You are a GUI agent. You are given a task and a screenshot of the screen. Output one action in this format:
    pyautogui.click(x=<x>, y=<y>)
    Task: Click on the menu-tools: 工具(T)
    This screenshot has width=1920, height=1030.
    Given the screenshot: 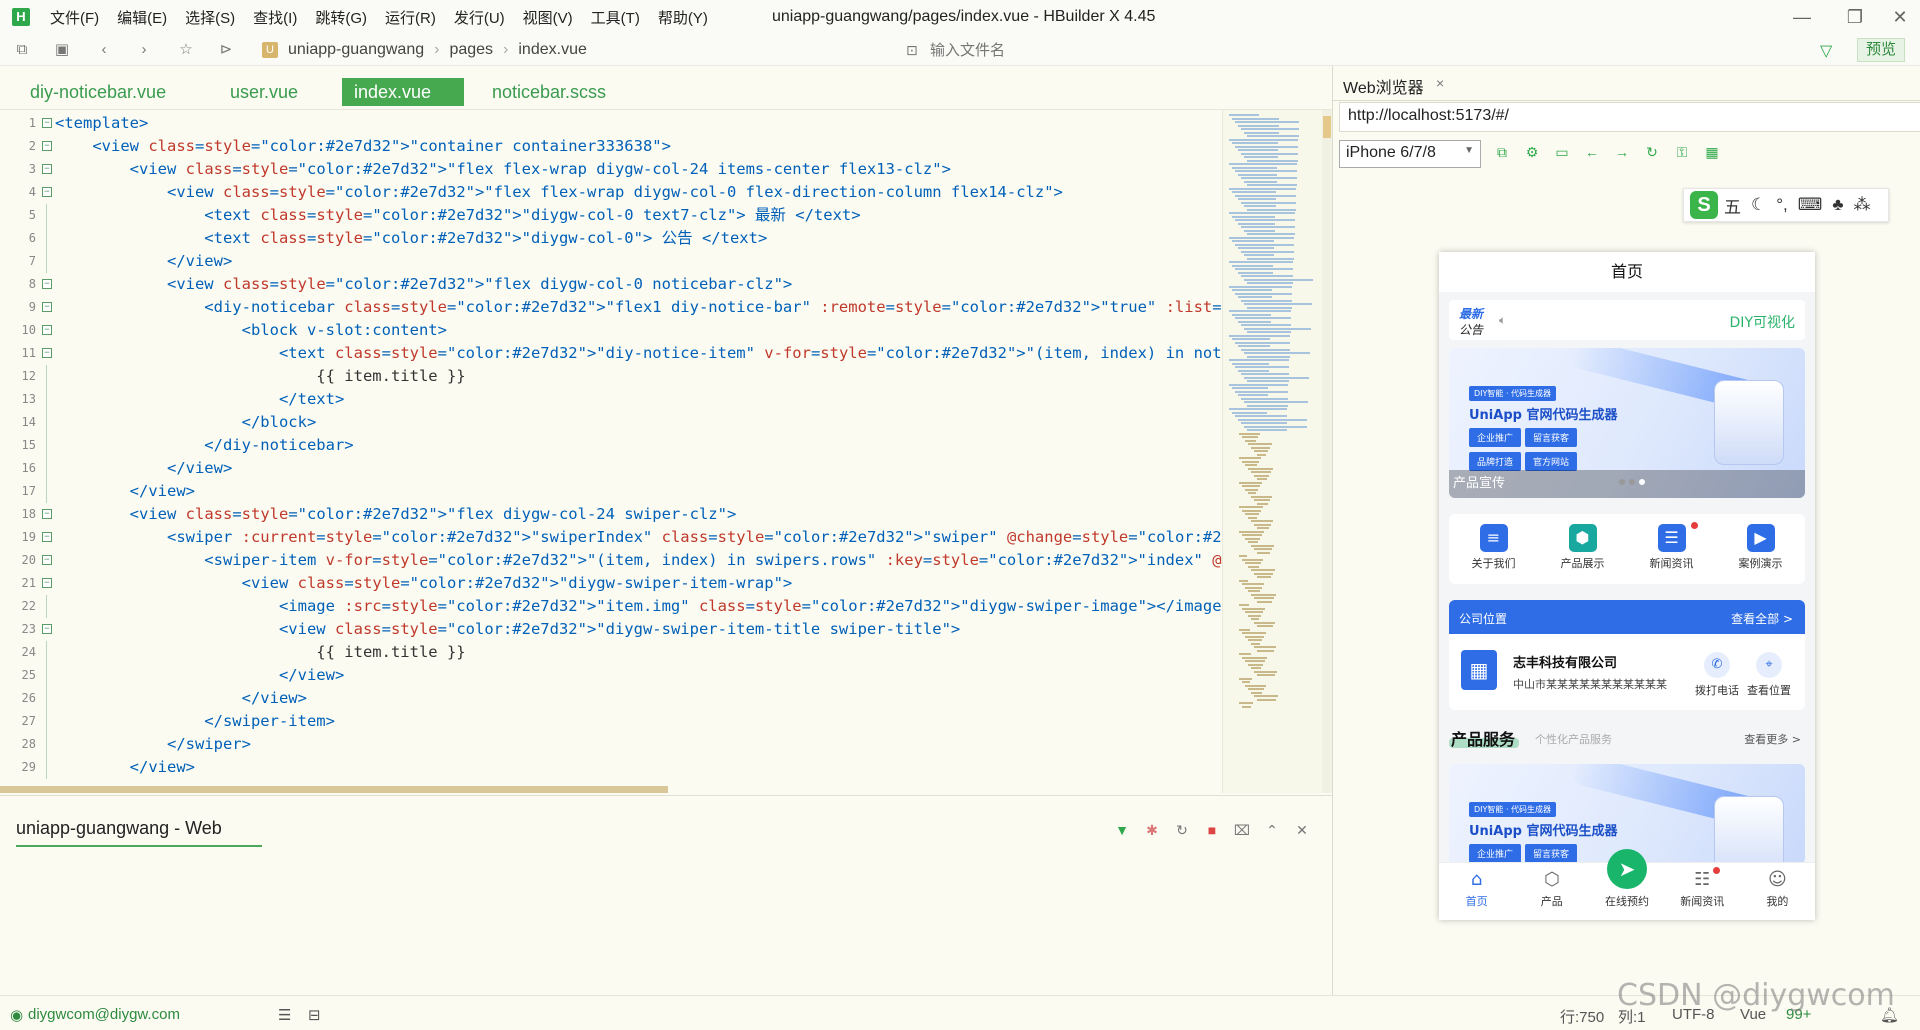 What is the action you would take?
    pyautogui.click(x=615, y=17)
    